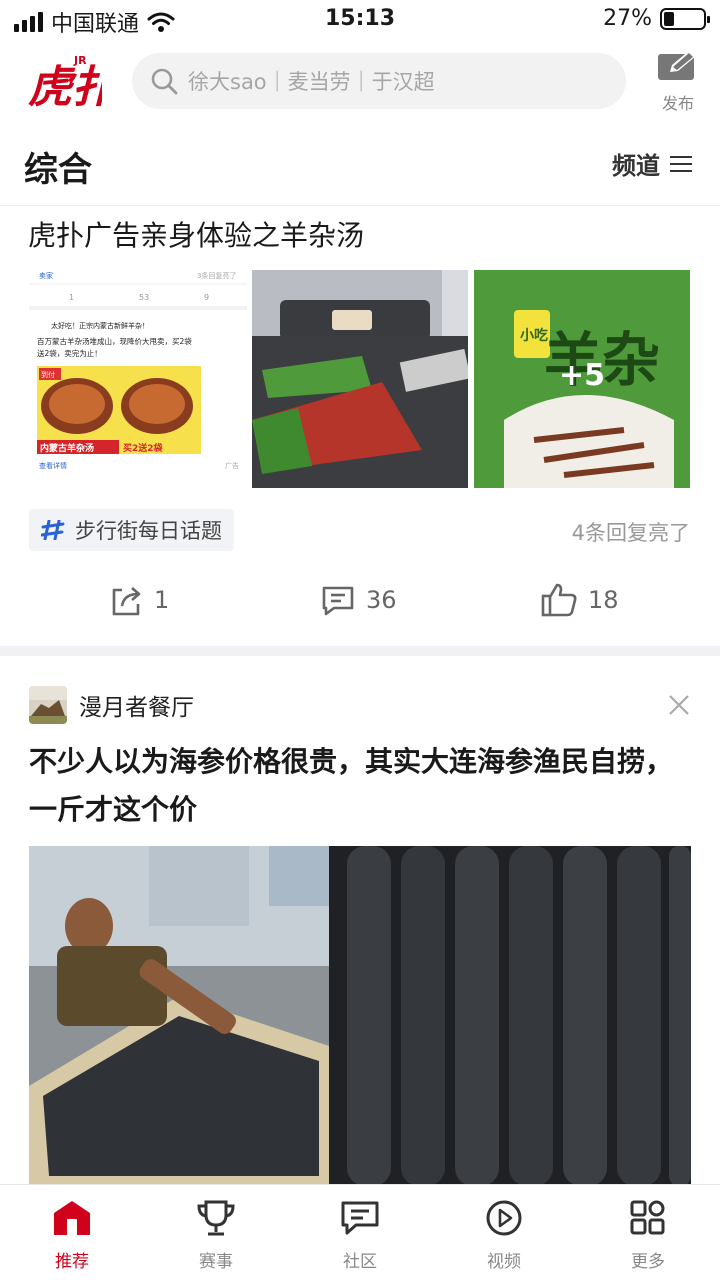 Image resolution: width=720 pixels, height=1280 pixels. I want to click on search-placeholder: 徐大sao｜麦当劳｜于汉超, so click(311, 82).